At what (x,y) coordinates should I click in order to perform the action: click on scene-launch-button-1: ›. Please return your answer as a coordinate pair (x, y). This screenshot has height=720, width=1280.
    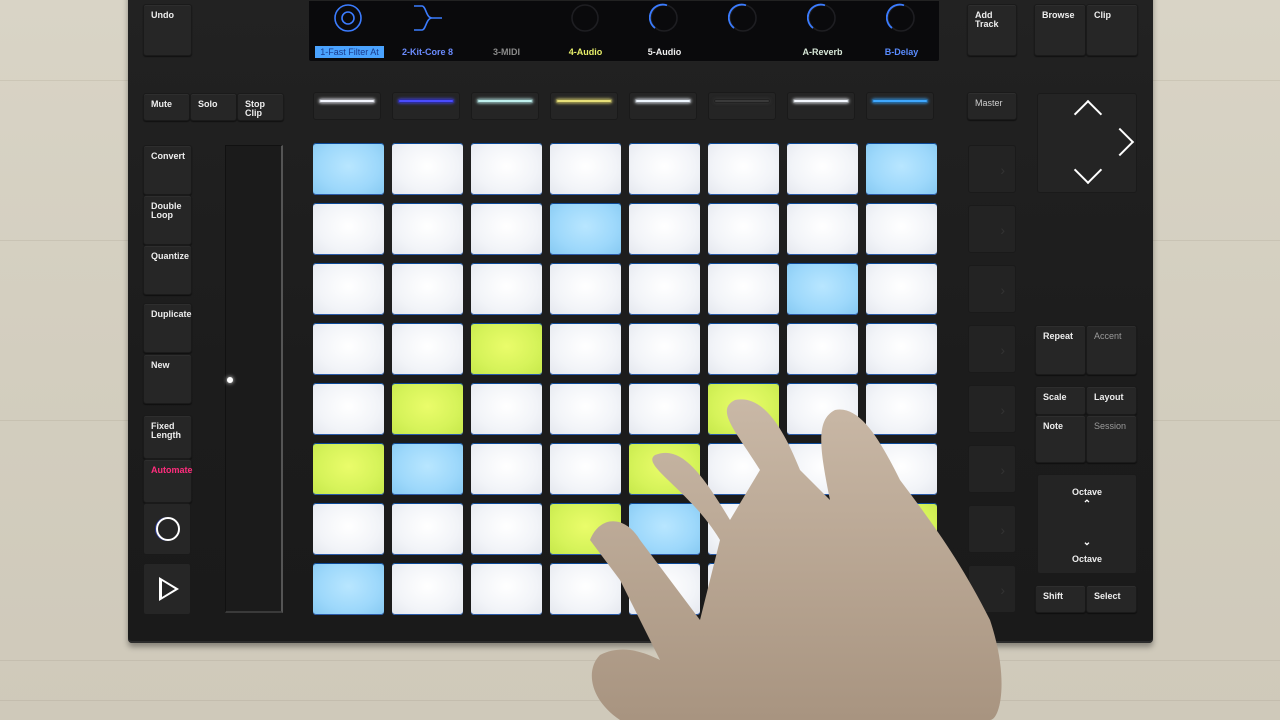
    Looking at the image, I should click on (992, 169).